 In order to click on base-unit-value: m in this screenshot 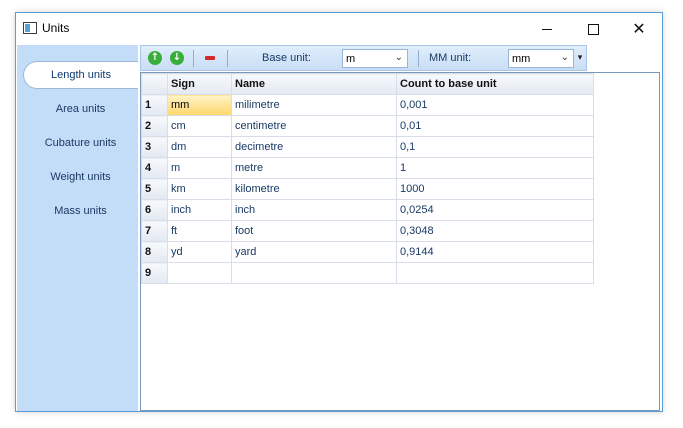, I will do `click(351, 59)`.